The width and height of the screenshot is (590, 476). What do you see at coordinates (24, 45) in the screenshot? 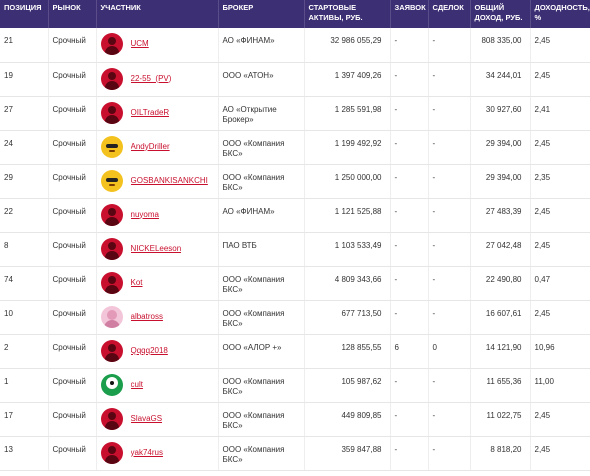
I see `cell-position: 21` at bounding box center [24, 45].